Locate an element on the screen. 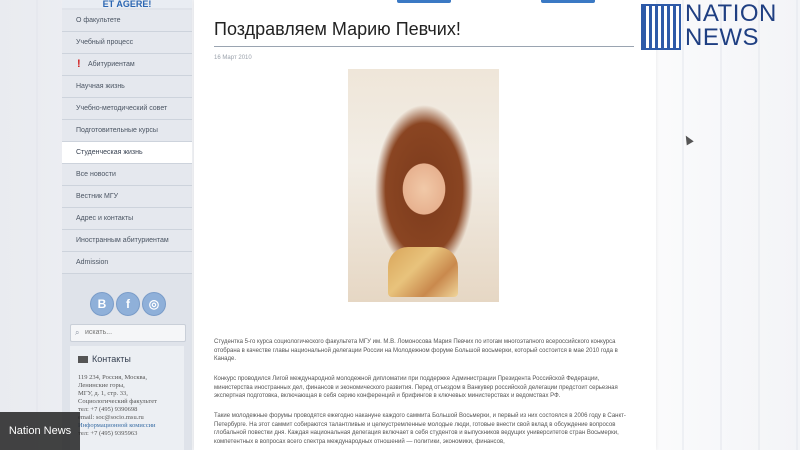  nation-news-logo: NATION NEWS is located at coordinates (716, 27).